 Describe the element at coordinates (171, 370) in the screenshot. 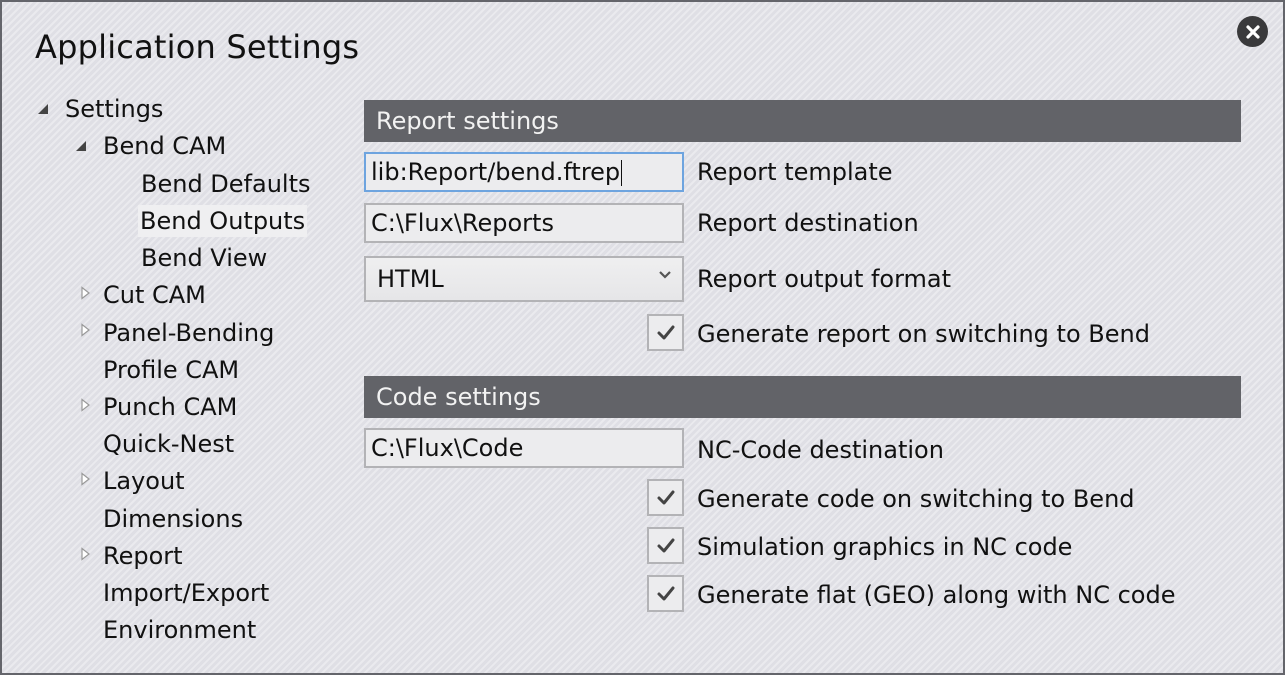

I see `tree-item-profile-cam: Profile CAM` at that location.